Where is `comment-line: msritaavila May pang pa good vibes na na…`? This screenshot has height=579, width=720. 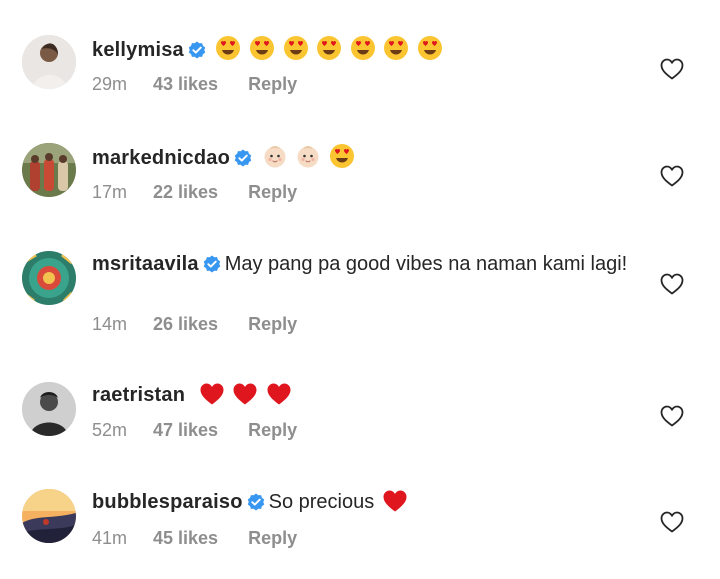
comment-line: msritaavila May pang pa good vibes na na… is located at coordinates (362, 266).